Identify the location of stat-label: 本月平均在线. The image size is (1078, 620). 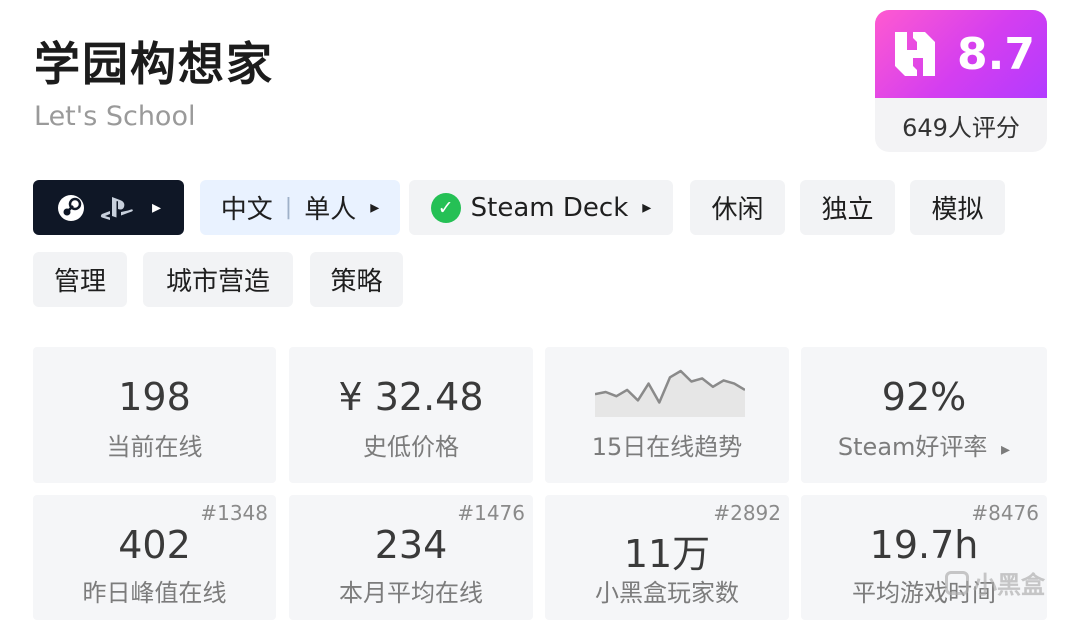
(411, 593).